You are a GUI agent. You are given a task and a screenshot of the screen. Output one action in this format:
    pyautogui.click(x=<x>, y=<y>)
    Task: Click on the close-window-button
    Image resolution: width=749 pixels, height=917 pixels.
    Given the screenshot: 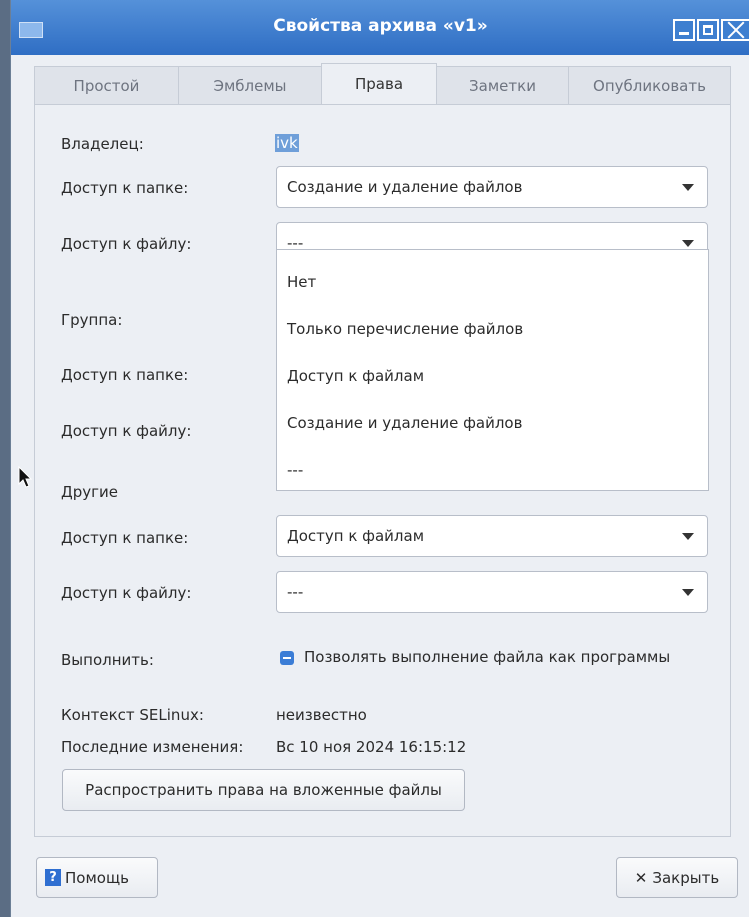 What is the action you would take?
    pyautogui.click(x=735, y=30)
    